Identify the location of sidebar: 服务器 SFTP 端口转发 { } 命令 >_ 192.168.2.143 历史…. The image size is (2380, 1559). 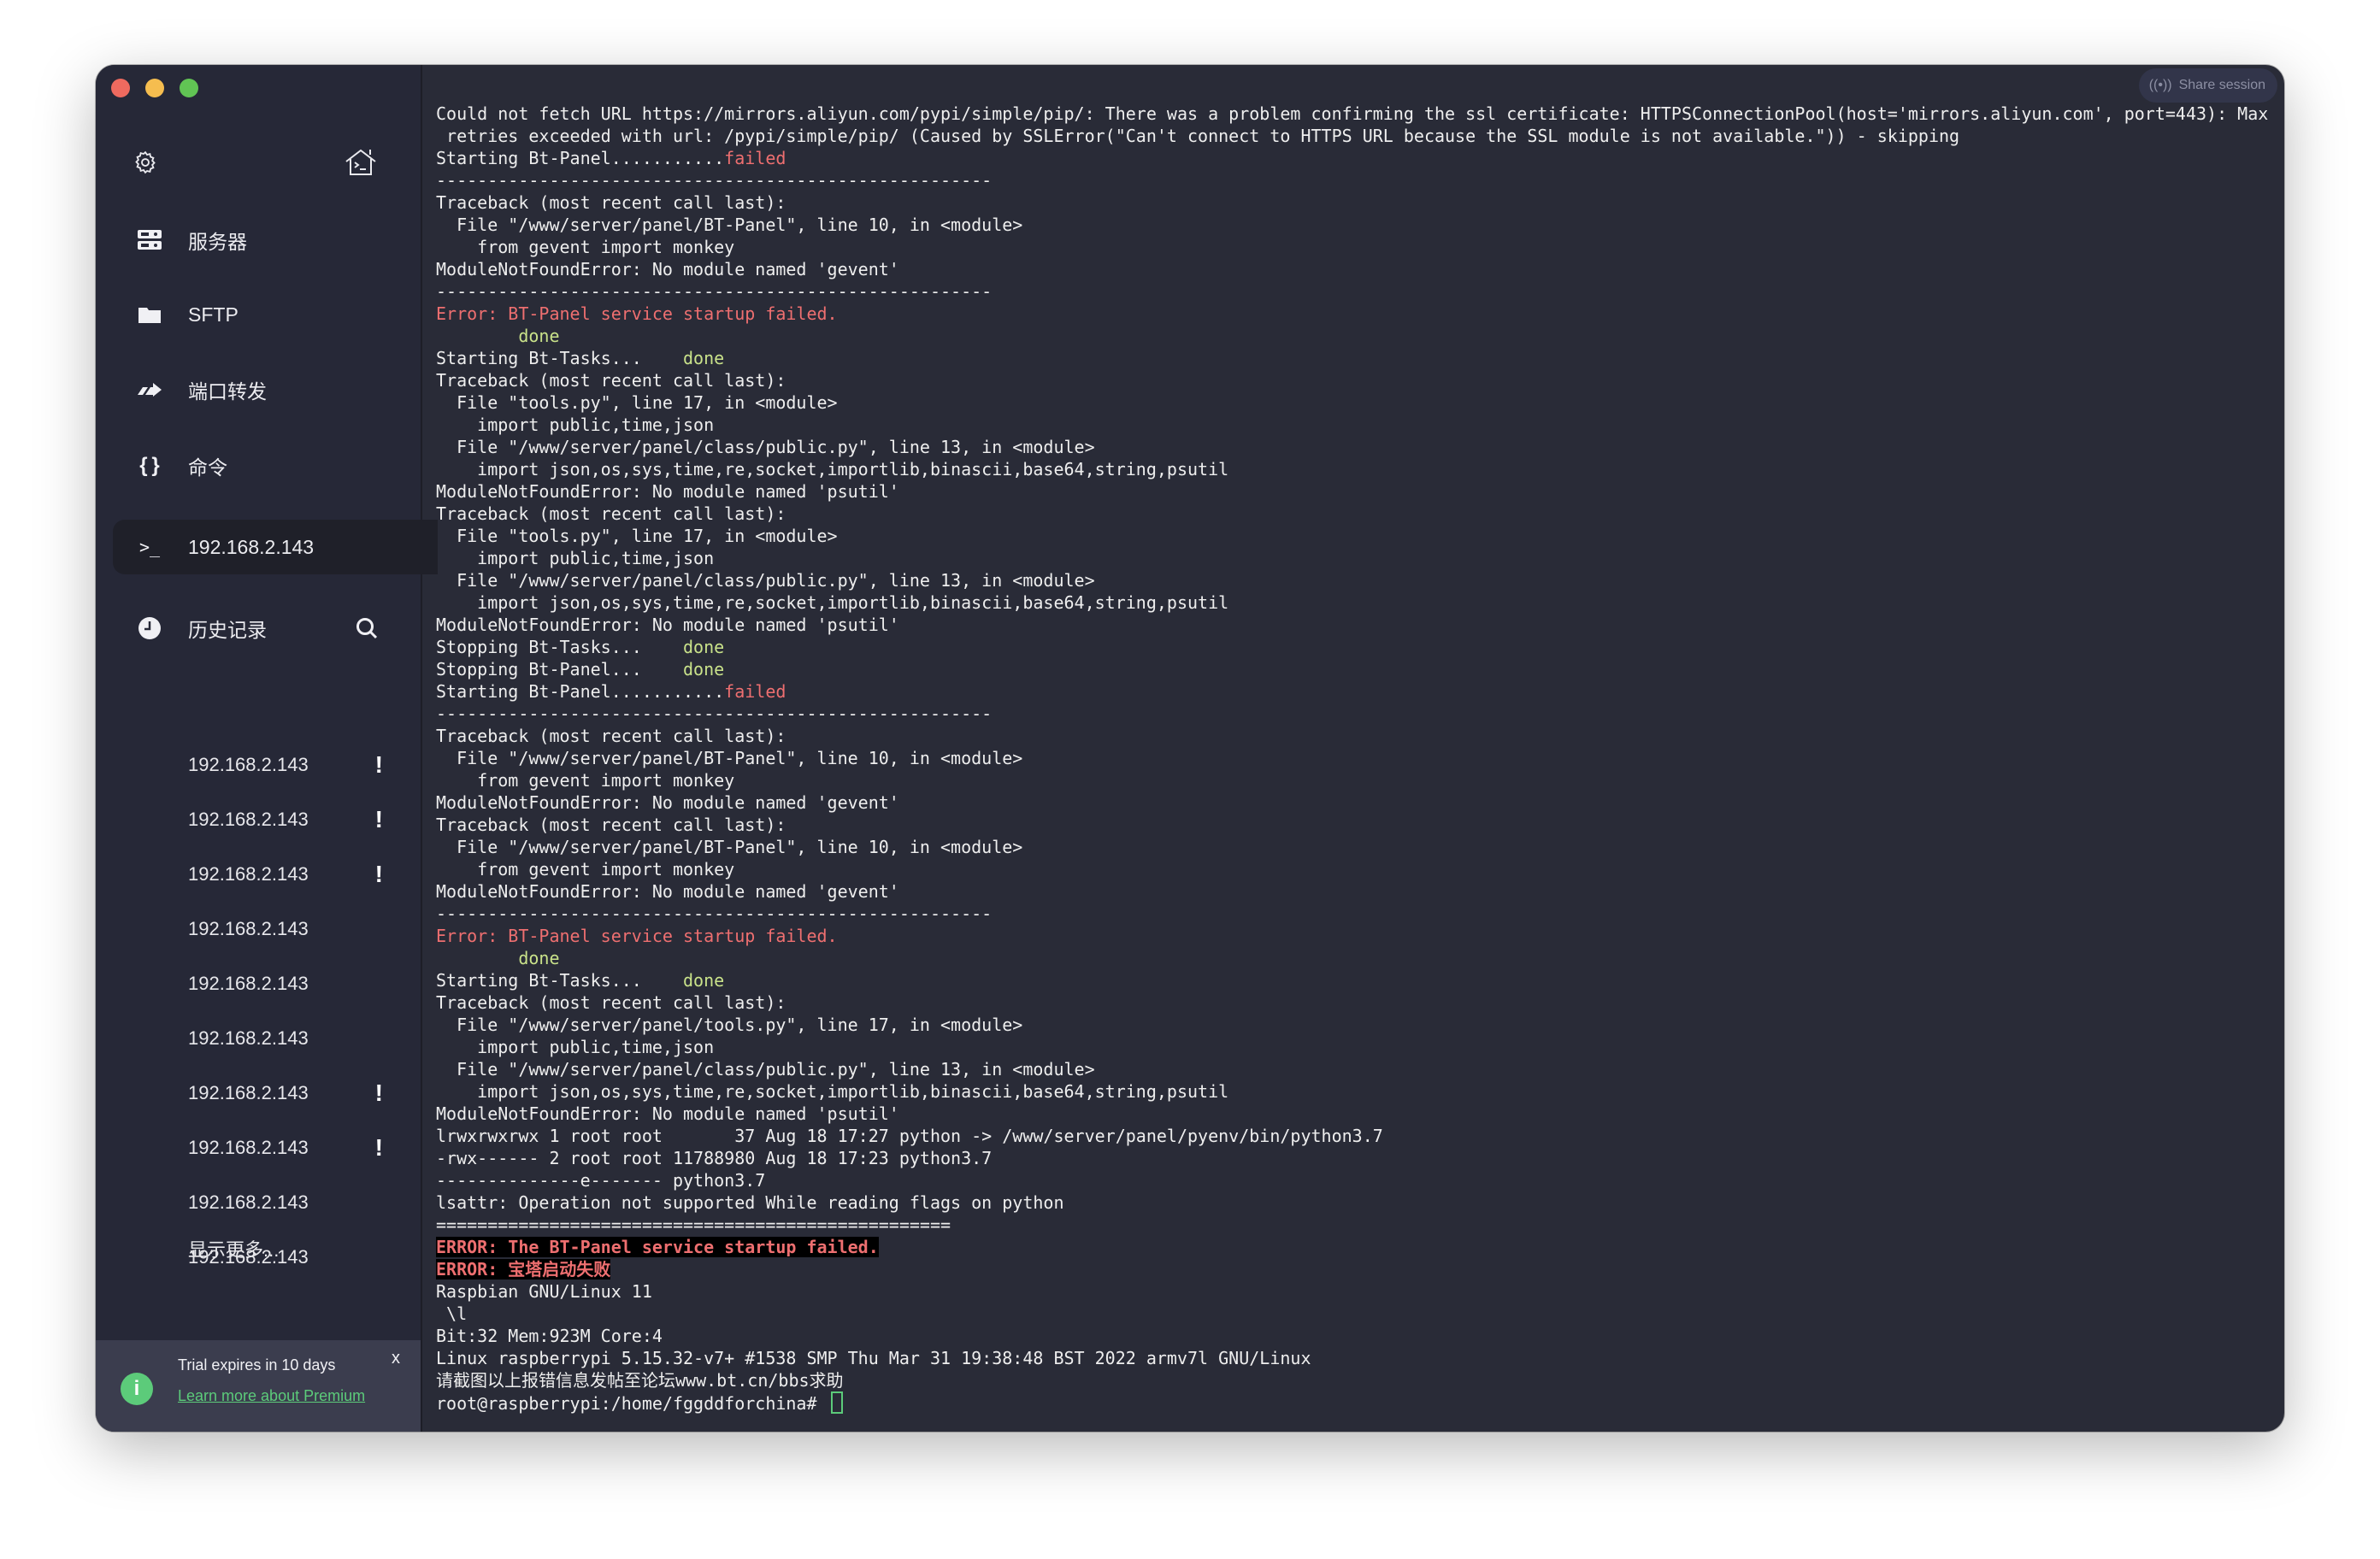
(267, 748).